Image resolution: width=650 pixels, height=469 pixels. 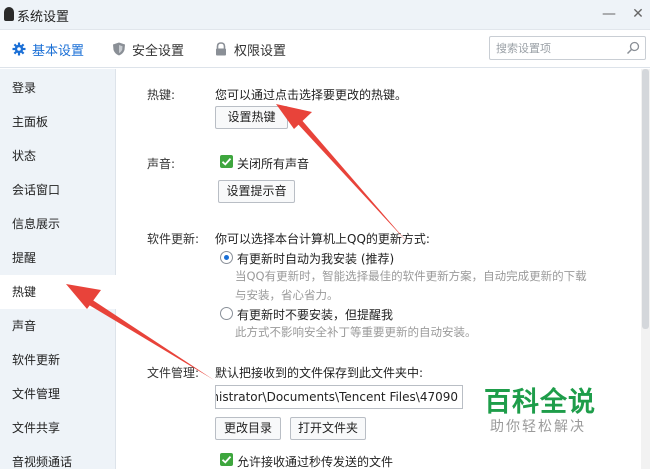 What do you see at coordinates (251, 117) in the screenshot?
I see `set-hotkey-button: 设置热键` at bounding box center [251, 117].